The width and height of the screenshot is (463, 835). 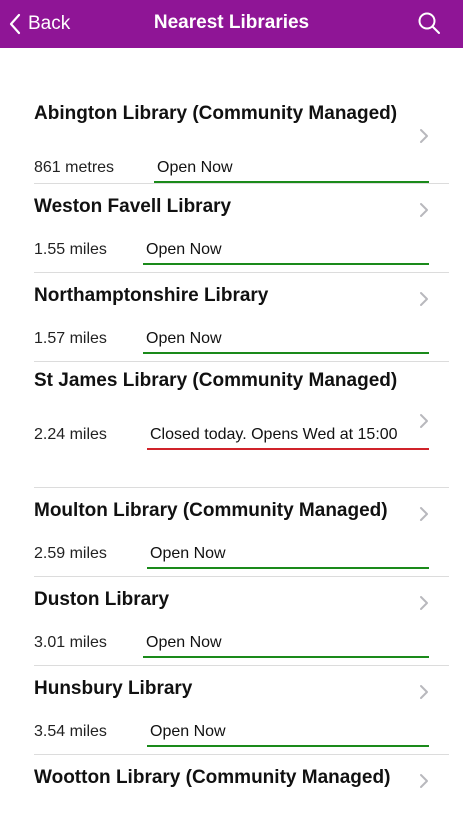 I want to click on library-distance: 2.24 miles, so click(x=70, y=434).